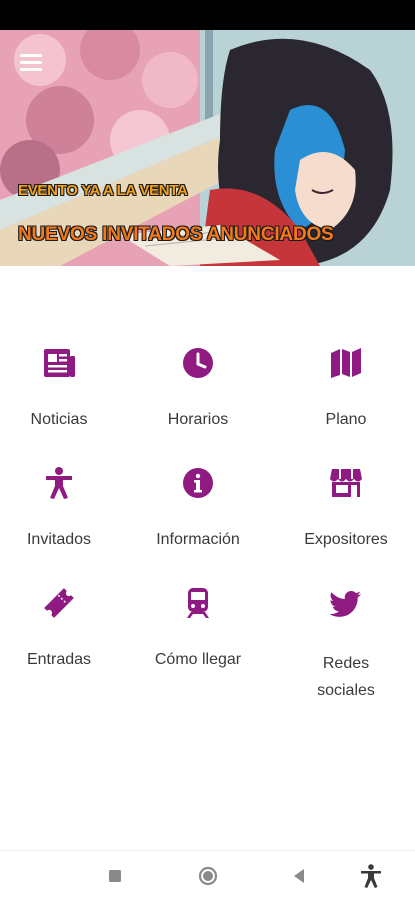 The height and width of the screenshot is (901, 415). Describe the element at coordinates (198, 389) in the screenshot. I see `menu-item-horarios: Horarios` at that location.